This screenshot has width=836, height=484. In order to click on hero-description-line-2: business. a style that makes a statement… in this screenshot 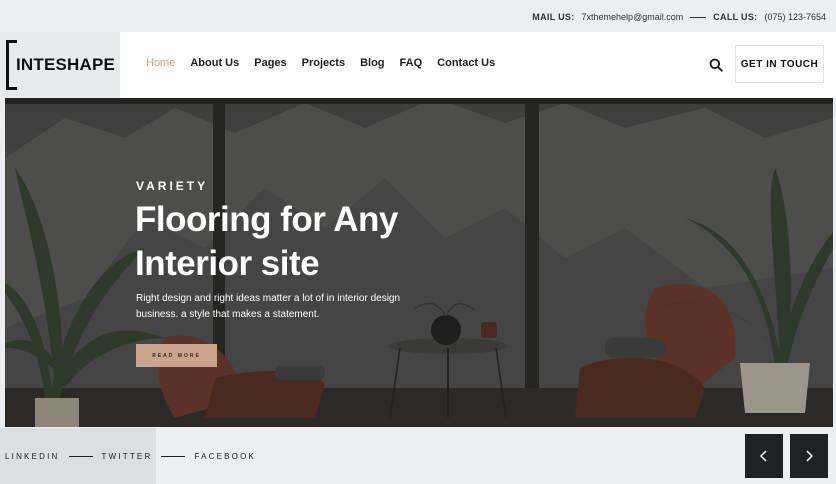, I will do `click(228, 314)`.